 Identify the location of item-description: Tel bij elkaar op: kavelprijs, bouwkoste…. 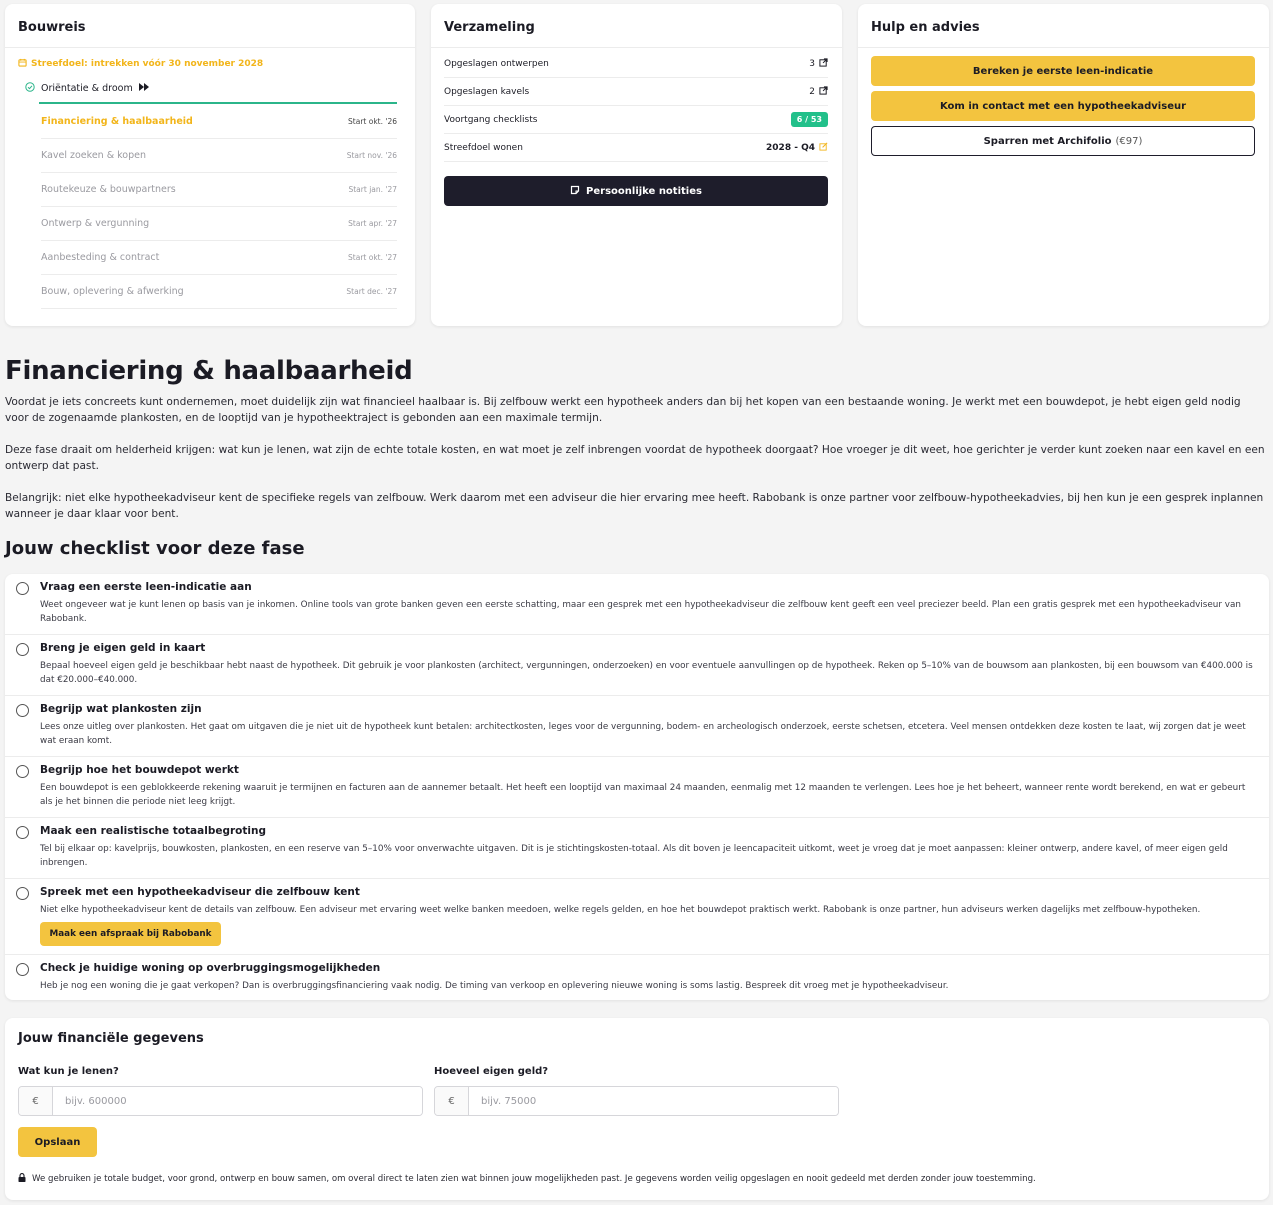
(634, 856).